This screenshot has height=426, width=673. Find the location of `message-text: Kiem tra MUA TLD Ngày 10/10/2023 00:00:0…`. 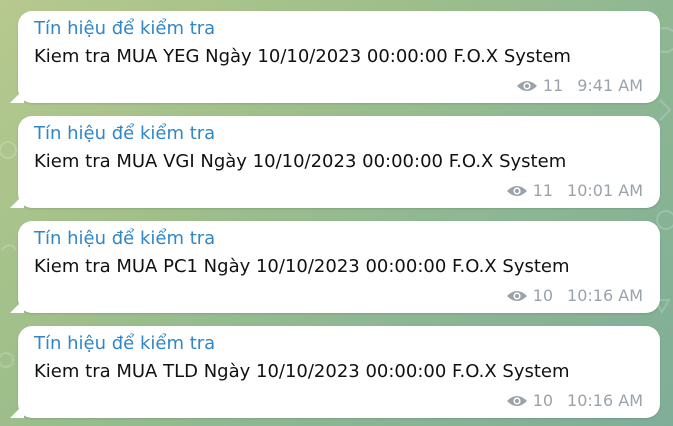

message-text: Kiem tra MUA TLD Ngày 10/10/2023 00:00:0… is located at coordinates (302, 371).